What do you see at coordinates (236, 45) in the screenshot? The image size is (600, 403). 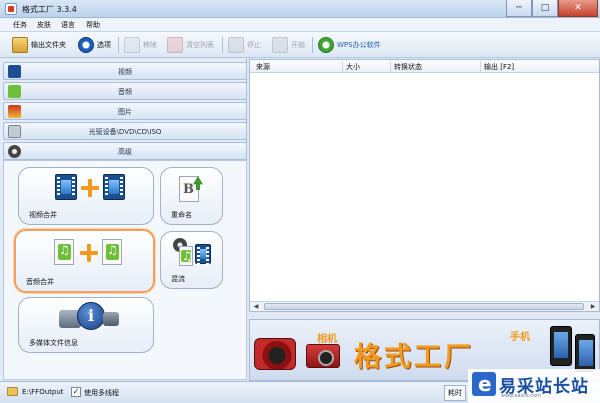 I see `stop-icon` at bounding box center [236, 45].